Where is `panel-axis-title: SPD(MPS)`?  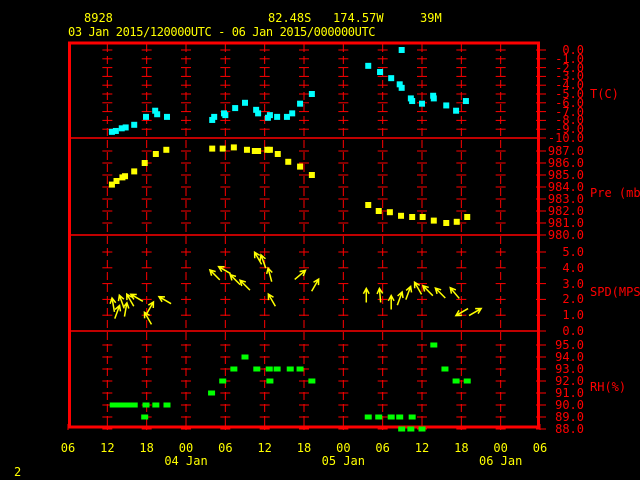
panel-axis-title: SPD(MPS) is located at coordinates (615, 291).